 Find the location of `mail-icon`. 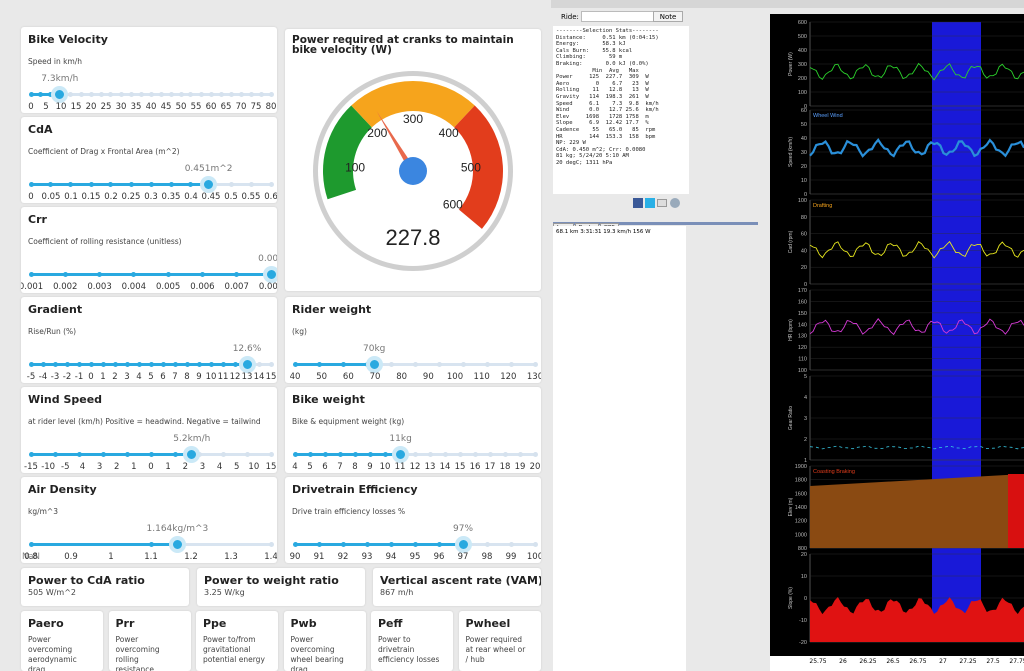

mail-icon is located at coordinates (662, 203).